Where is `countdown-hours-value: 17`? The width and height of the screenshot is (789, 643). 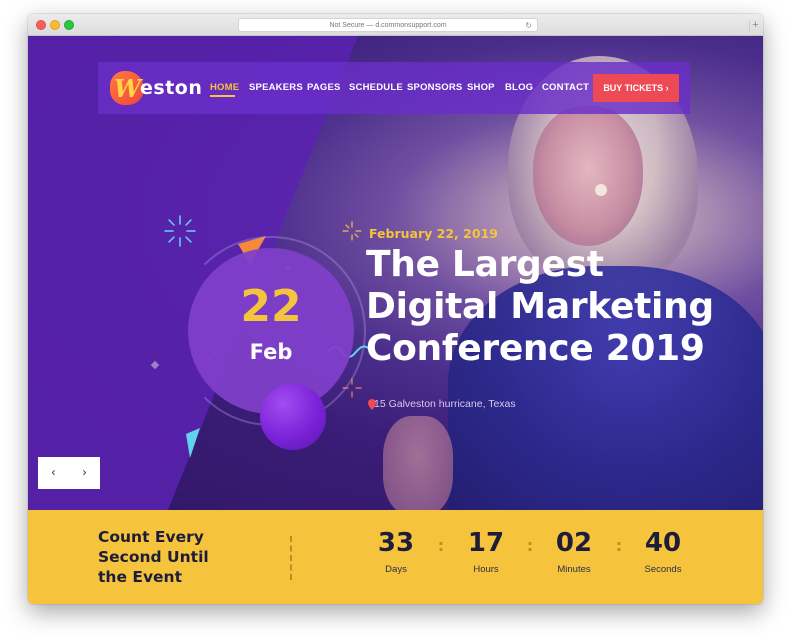 countdown-hours-value: 17 is located at coordinates (486, 543).